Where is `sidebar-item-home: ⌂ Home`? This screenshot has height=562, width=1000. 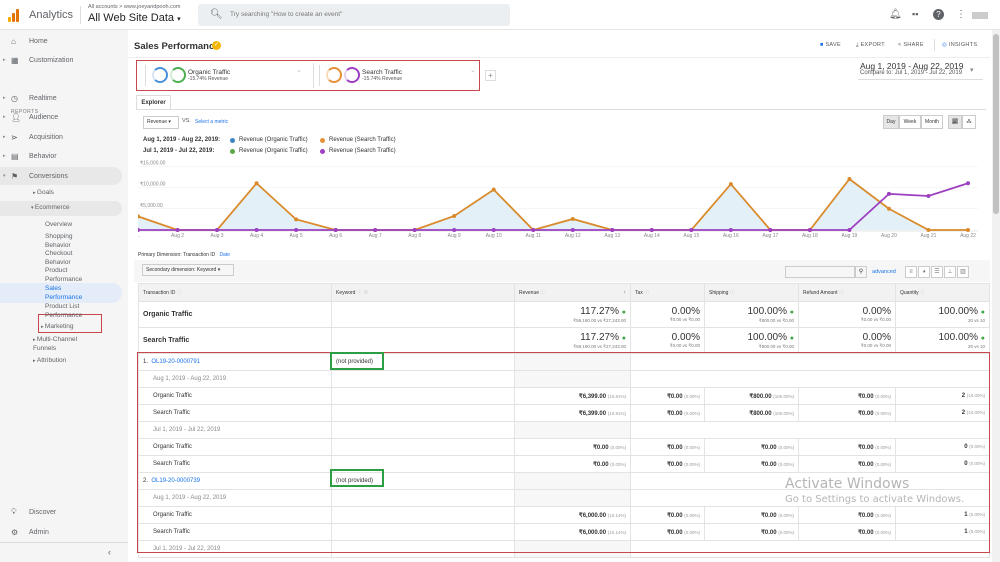
sidebar-item-home: ⌂ Home is located at coordinates (61, 41).